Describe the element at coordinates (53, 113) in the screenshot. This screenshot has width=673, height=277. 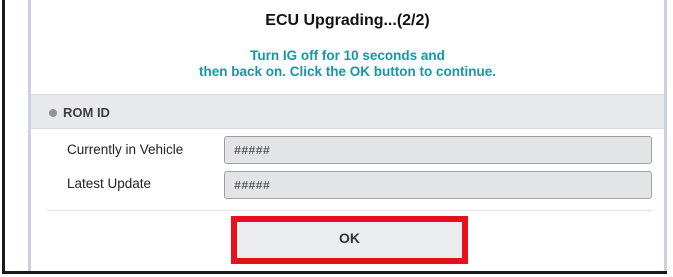
I see `bullet-icon` at that location.